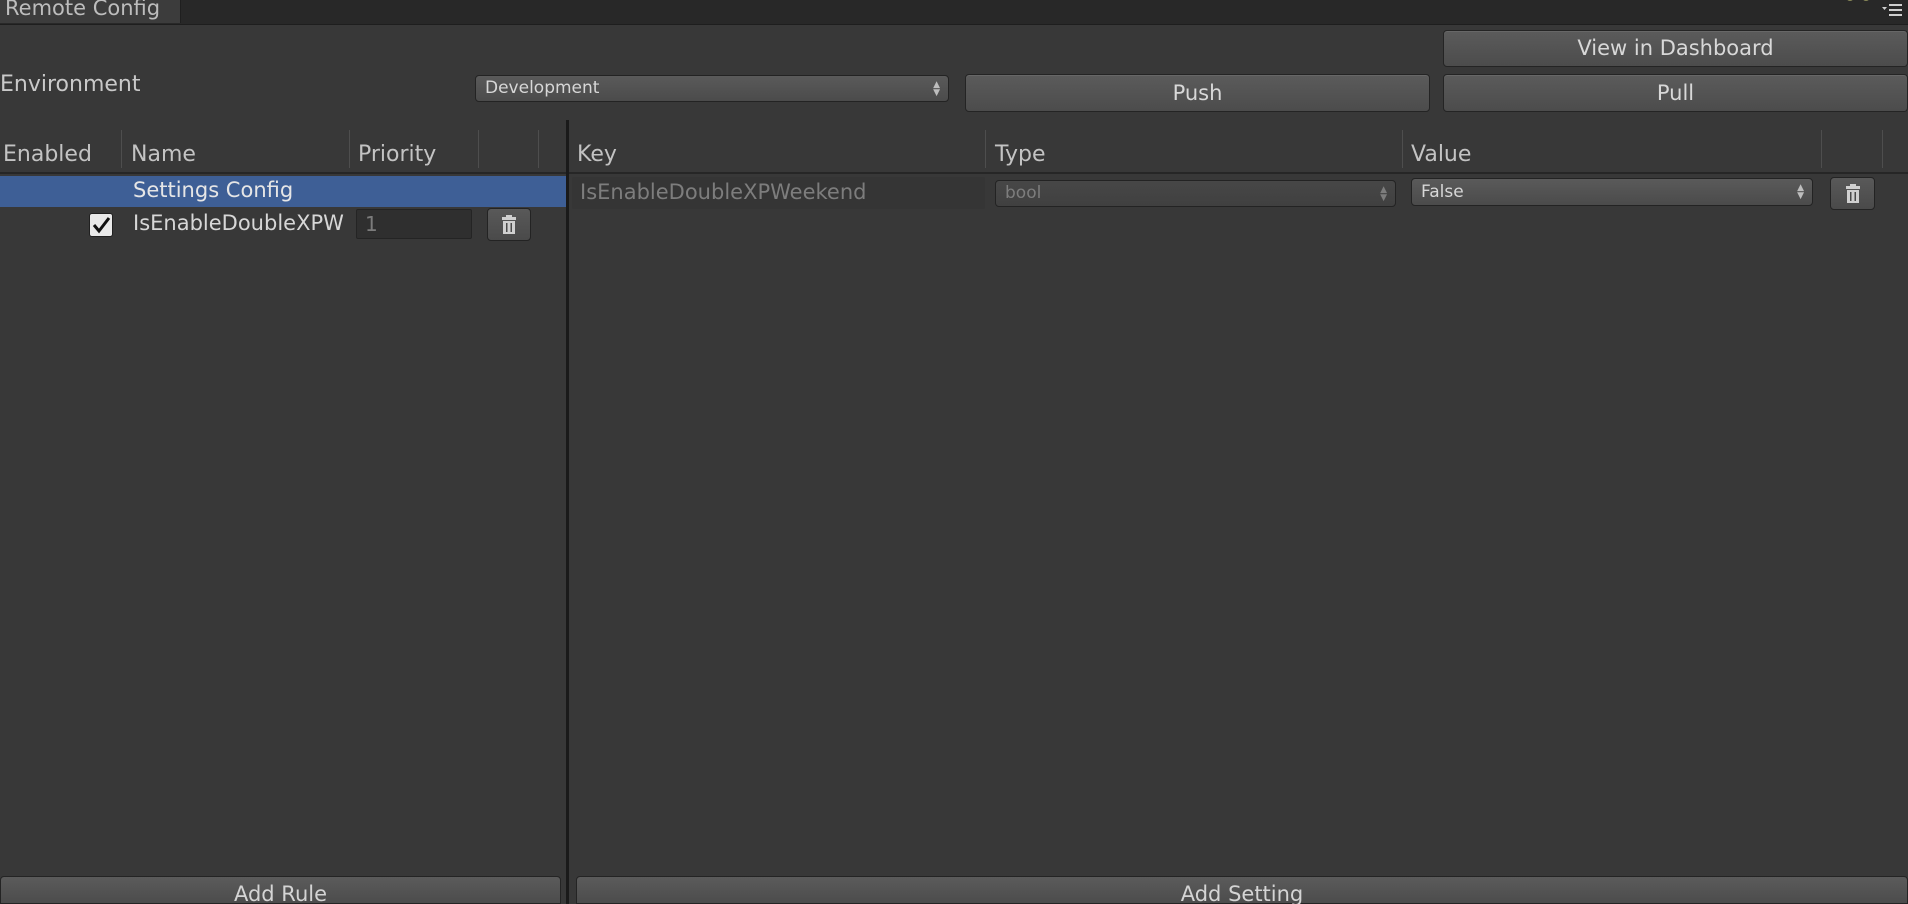  I want to click on column-header-name: Name, so click(163, 154).